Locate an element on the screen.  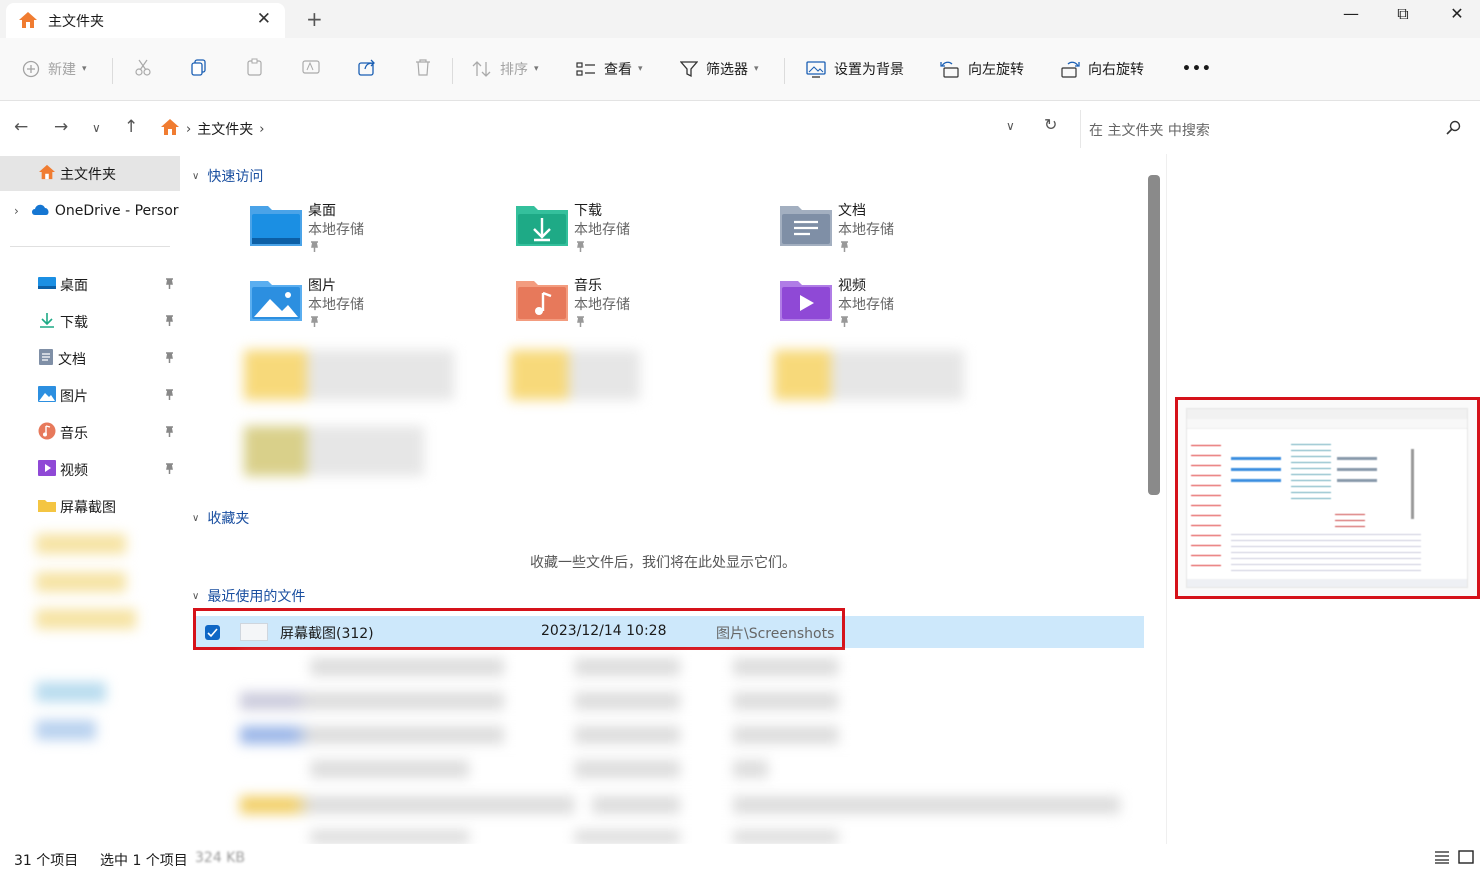
address-bar: › 主文件夹 › is located at coordinates (616, 129).